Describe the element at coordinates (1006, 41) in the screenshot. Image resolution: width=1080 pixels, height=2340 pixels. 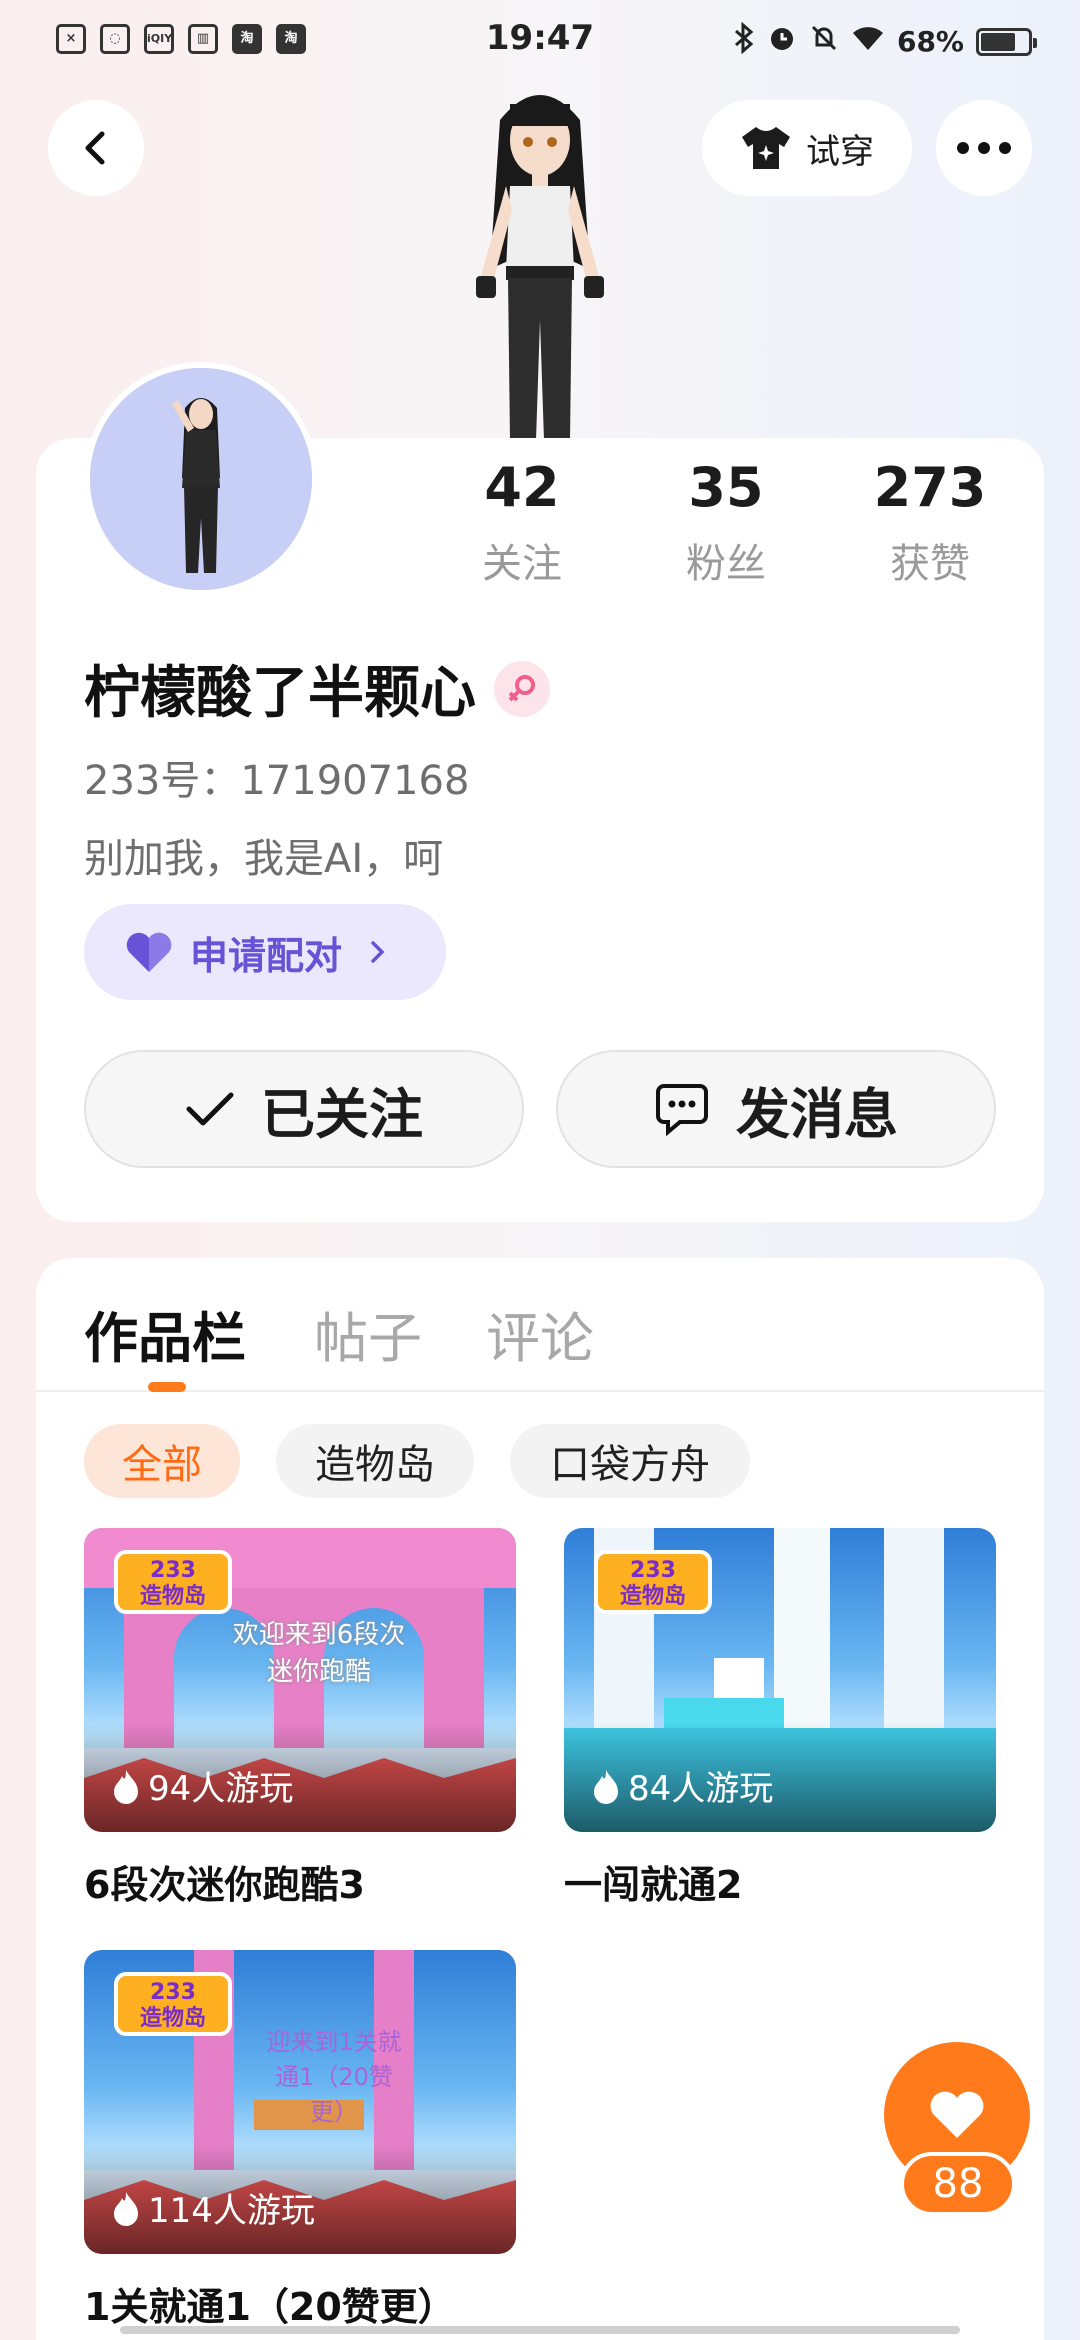
I see `battery-icon` at that location.